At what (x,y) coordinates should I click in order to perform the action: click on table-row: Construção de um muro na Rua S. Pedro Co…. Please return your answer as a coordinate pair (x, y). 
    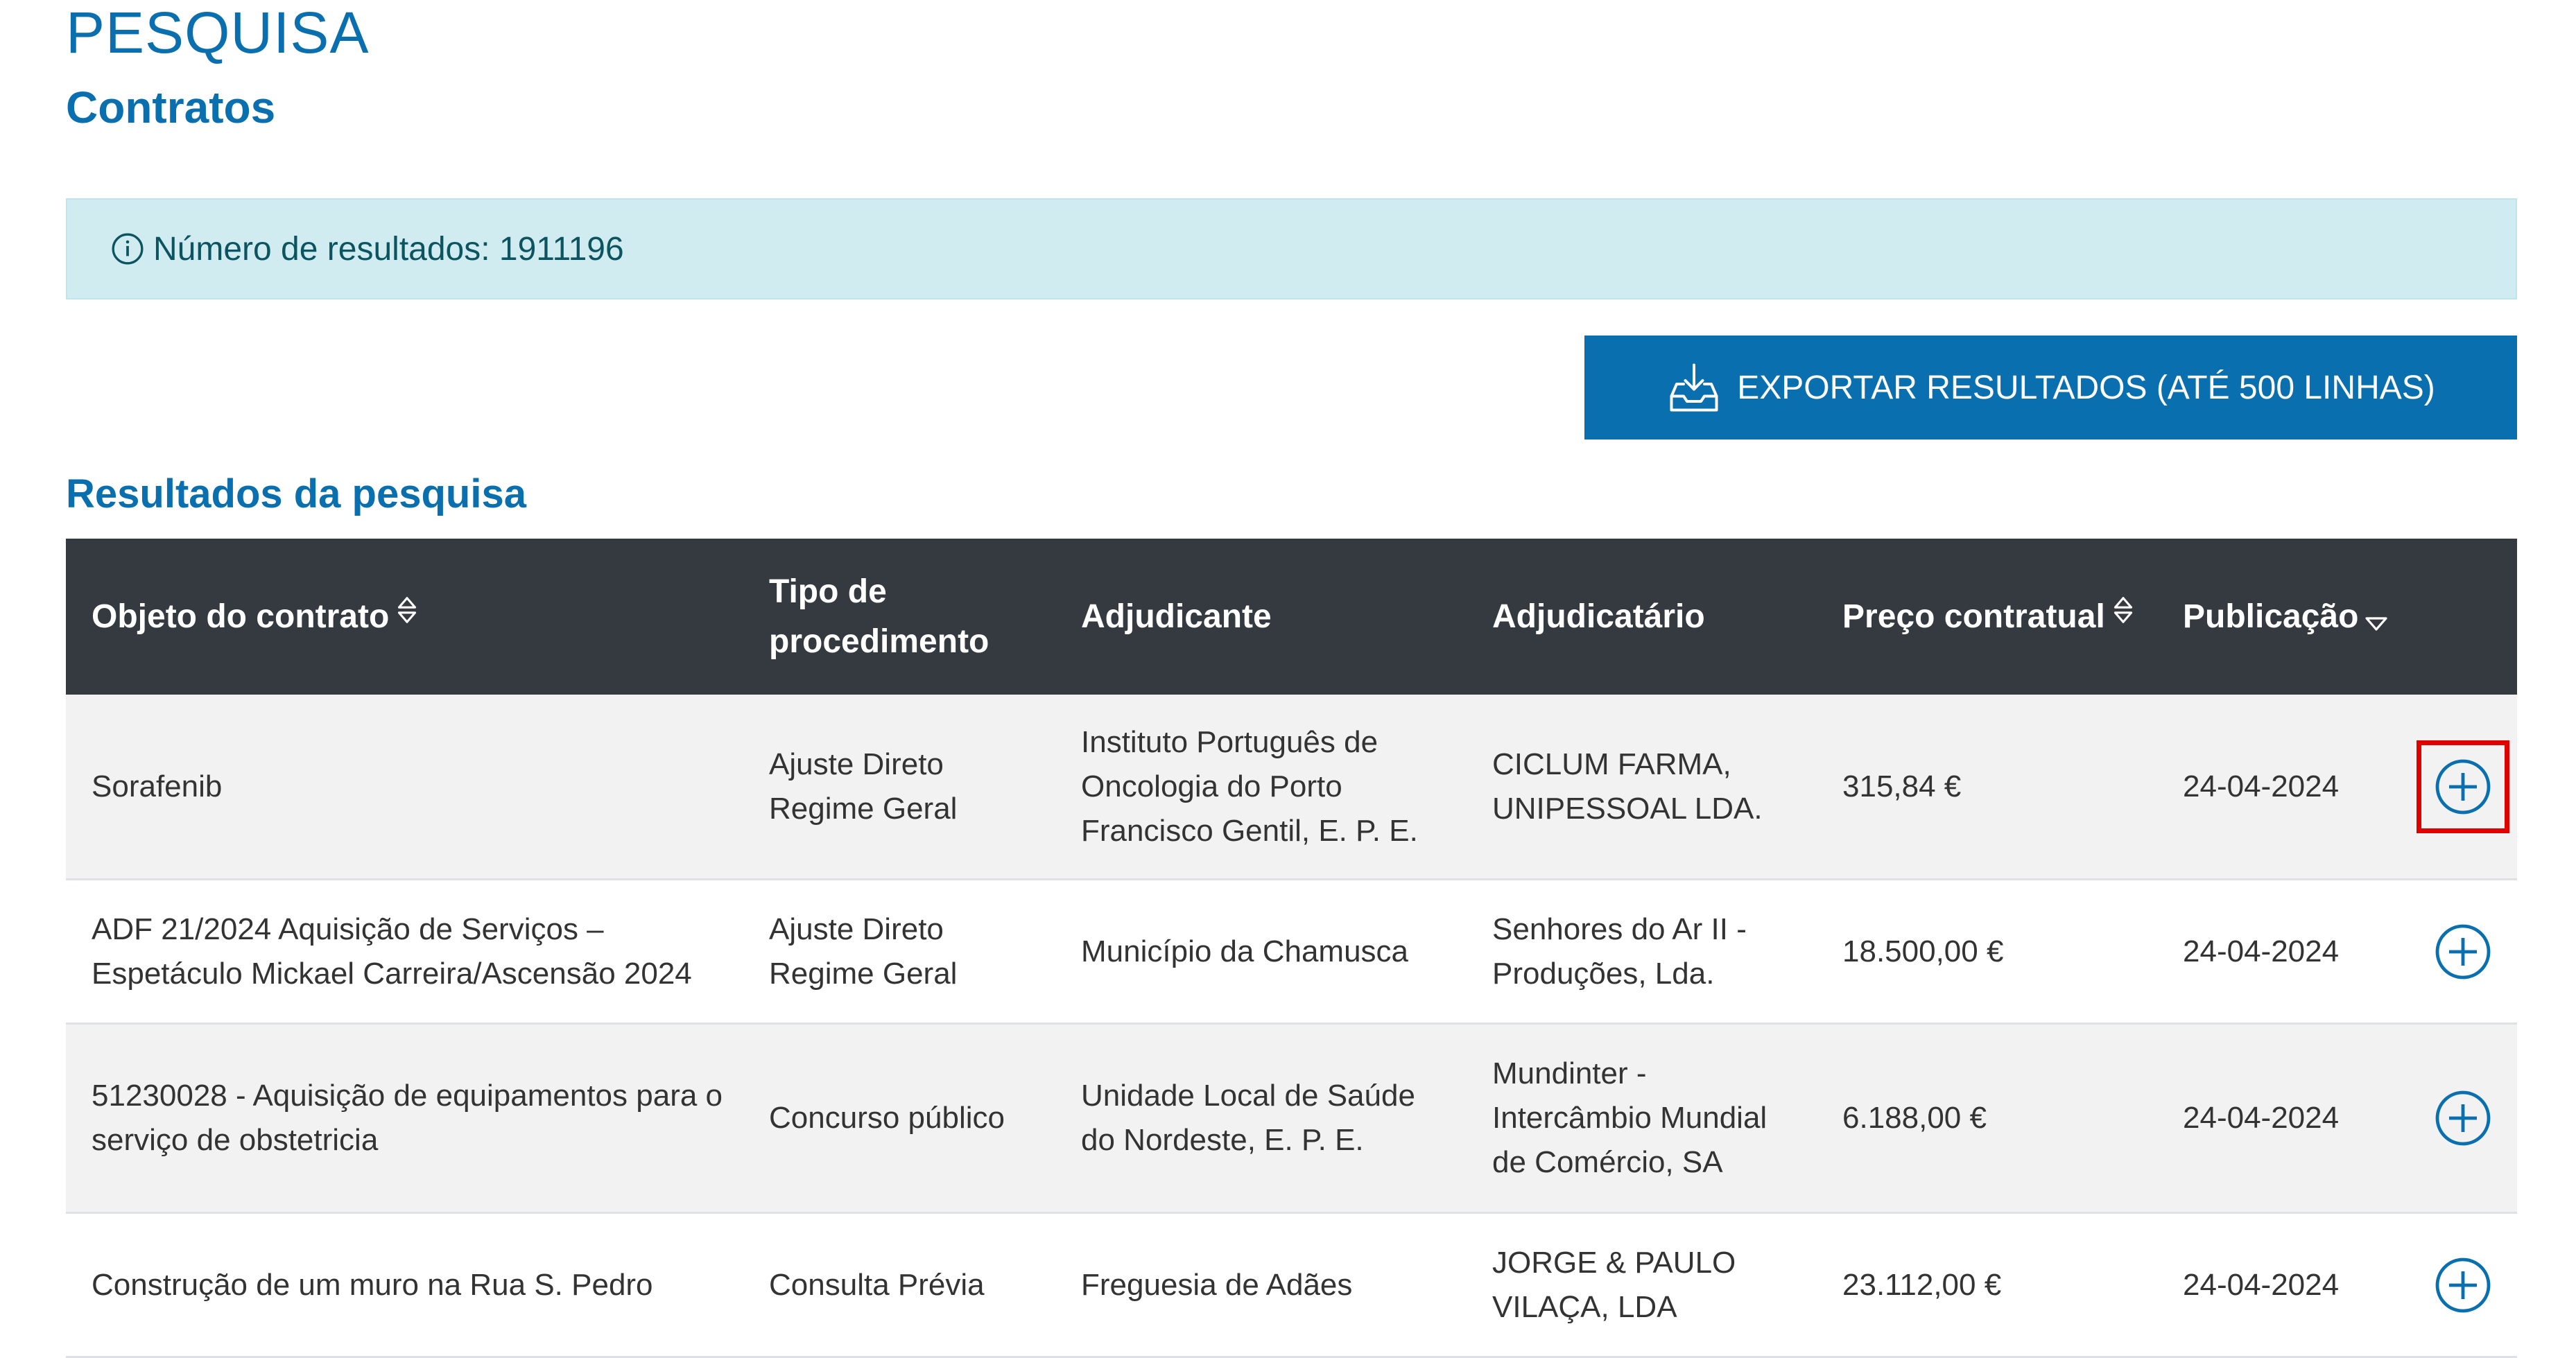
    Looking at the image, I should click on (1291, 1286).